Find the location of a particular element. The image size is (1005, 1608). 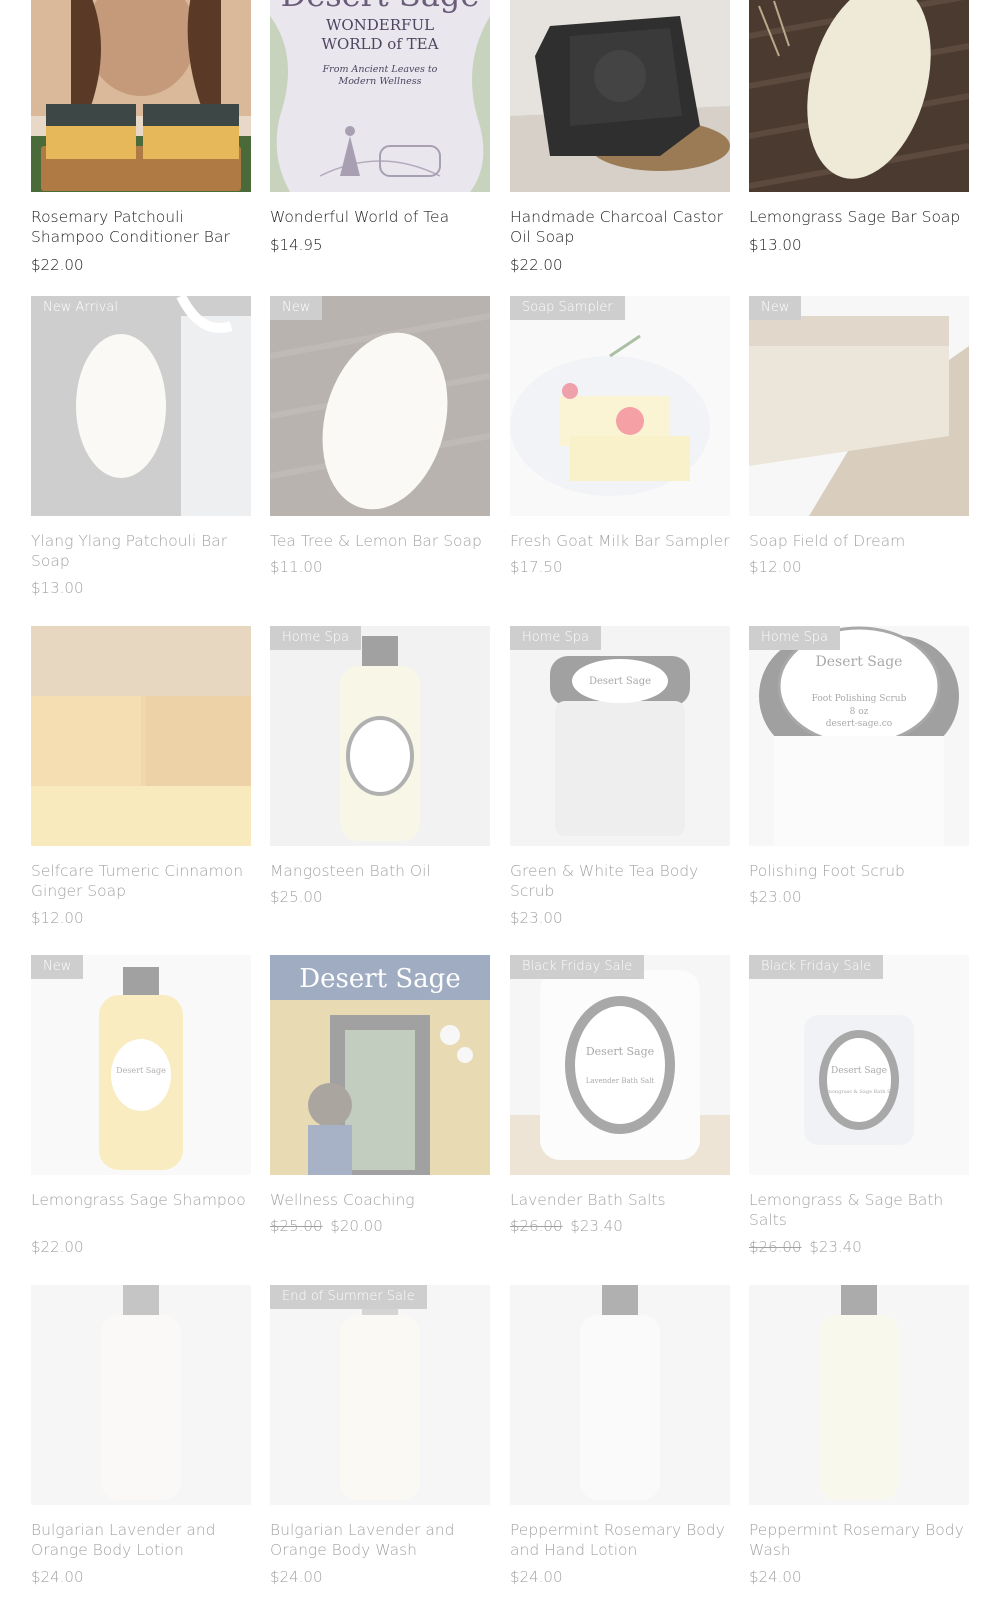

bath-salt-tub-photo: Desert Sage Lavender Bath Salt is located at coordinates (620, 1065).